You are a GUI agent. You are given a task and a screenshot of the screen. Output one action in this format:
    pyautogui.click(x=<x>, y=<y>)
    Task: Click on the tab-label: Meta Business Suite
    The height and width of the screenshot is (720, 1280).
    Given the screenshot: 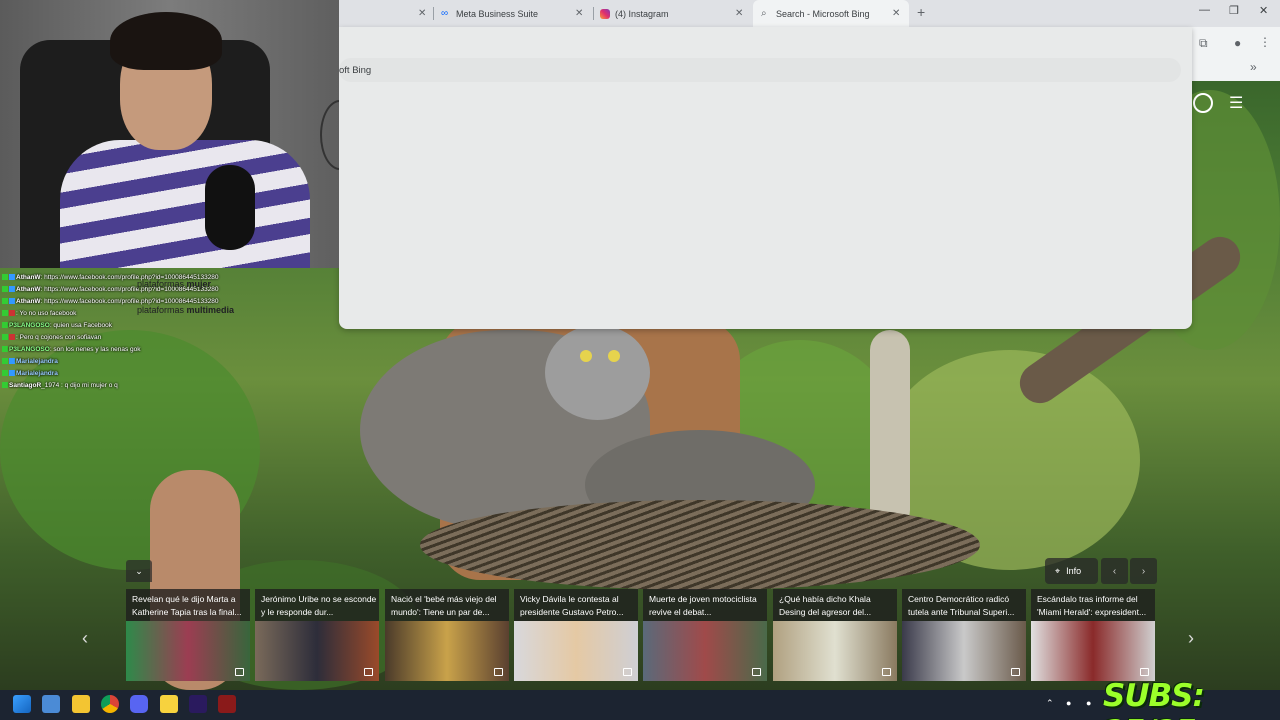 What is the action you would take?
    pyautogui.click(x=497, y=13)
    